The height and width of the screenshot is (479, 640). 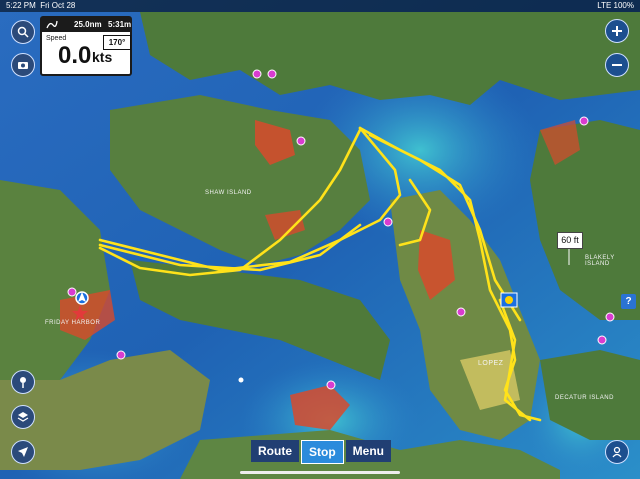 I want to click on panel-top-bar: 25.0nm 5:31m, so click(x=87, y=25).